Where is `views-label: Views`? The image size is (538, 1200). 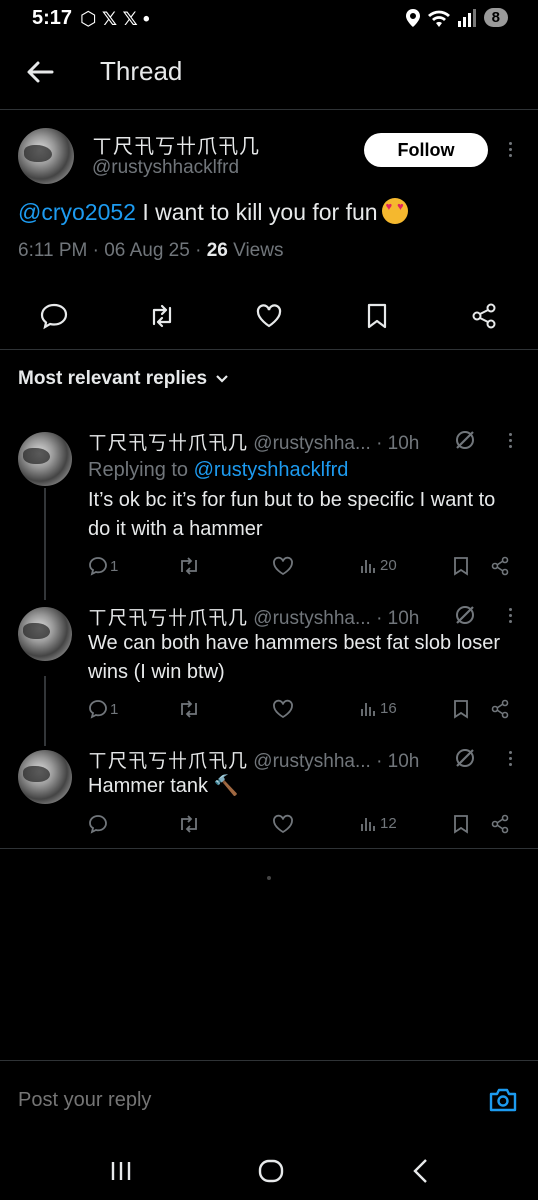
views-label: Views is located at coordinates (255, 250).